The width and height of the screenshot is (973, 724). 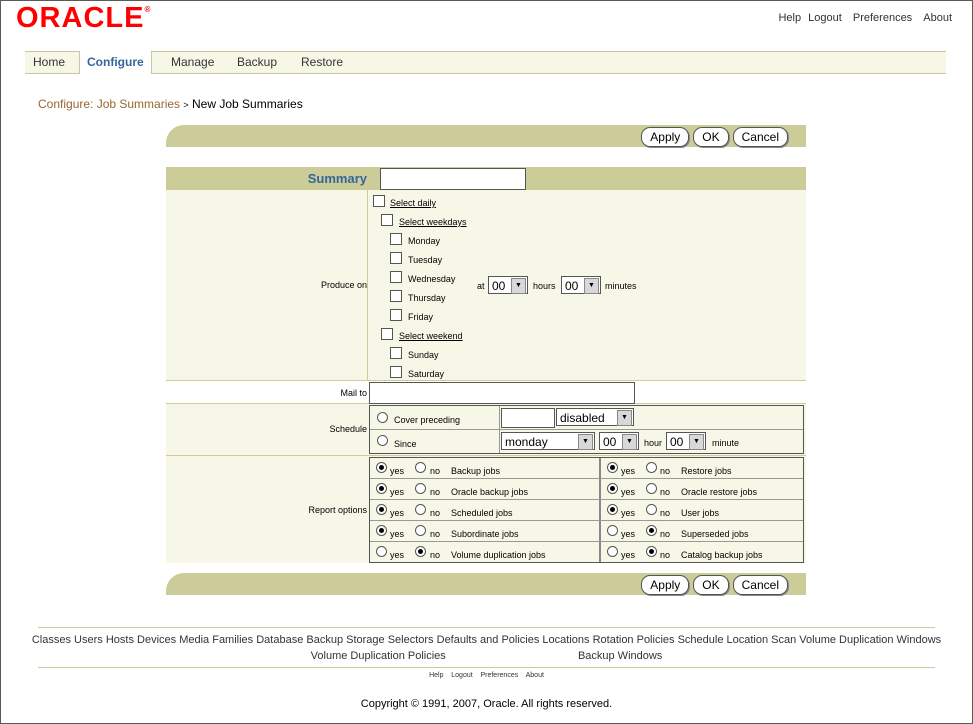 I want to click on footer-about-link: About, so click(x=535, y=675).